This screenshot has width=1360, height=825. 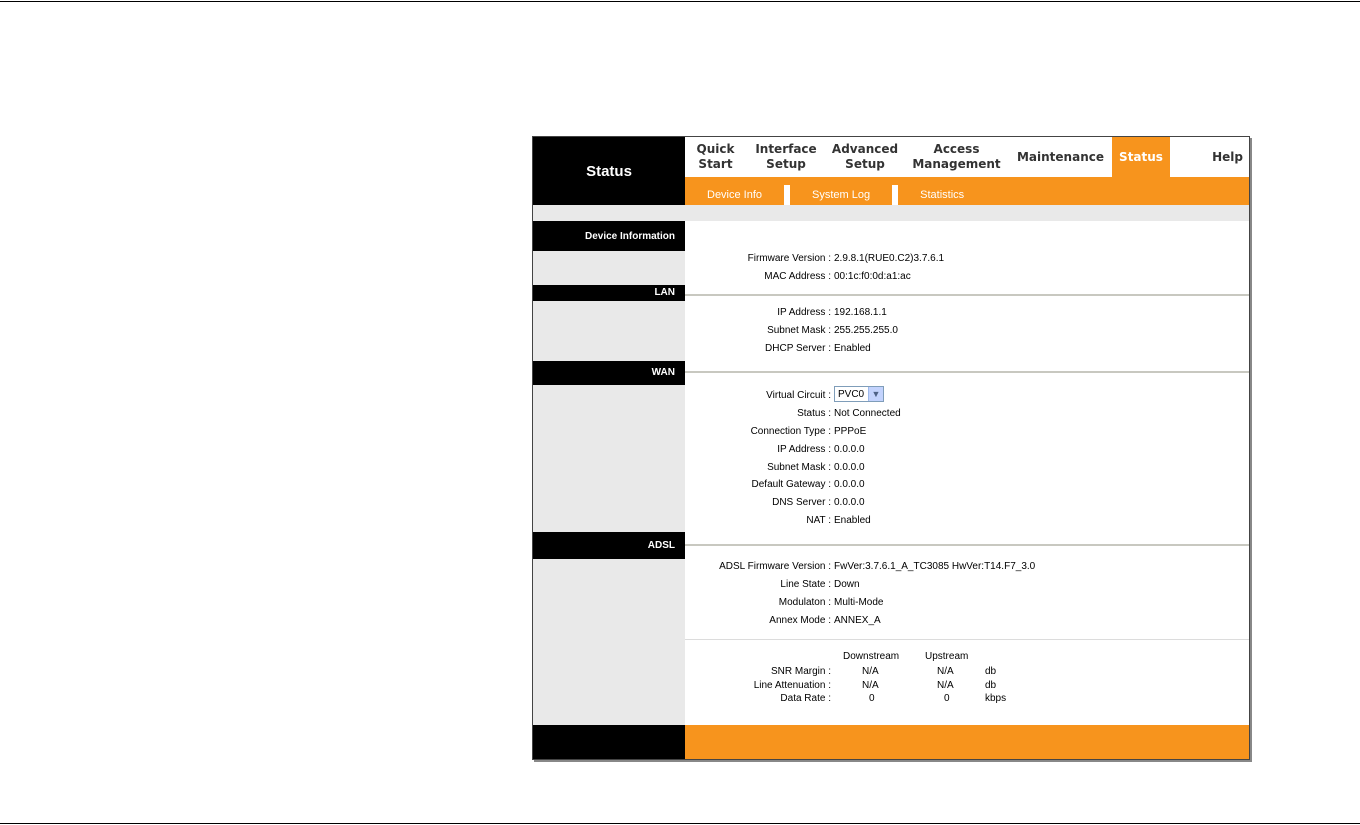 I want to click on footer-left, so click(x=609, y=742).